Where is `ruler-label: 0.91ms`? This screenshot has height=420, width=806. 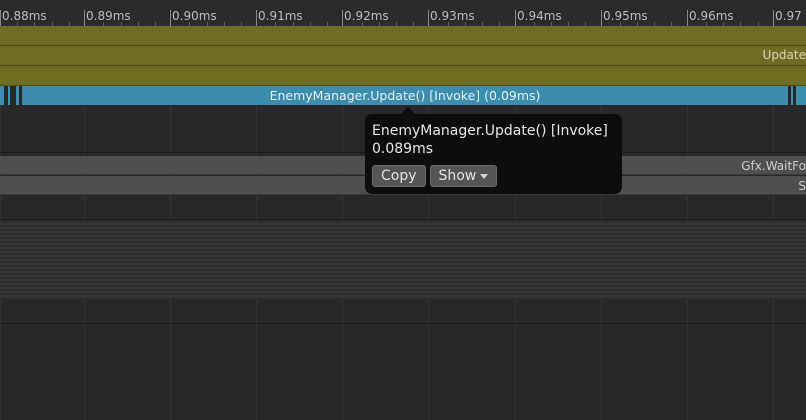
ruler-label: 0.91ms is located at coordinates (280, 16).